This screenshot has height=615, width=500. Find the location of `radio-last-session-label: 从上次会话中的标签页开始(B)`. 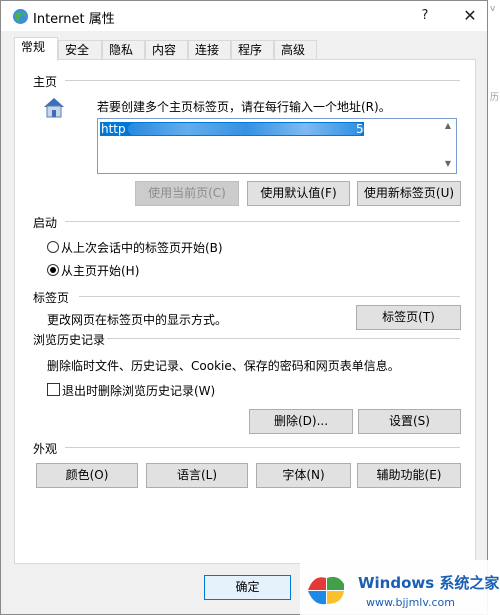

radio-last-session-label: 从上次会话中的标签页开始(B) is located at coordinates (142, 248).